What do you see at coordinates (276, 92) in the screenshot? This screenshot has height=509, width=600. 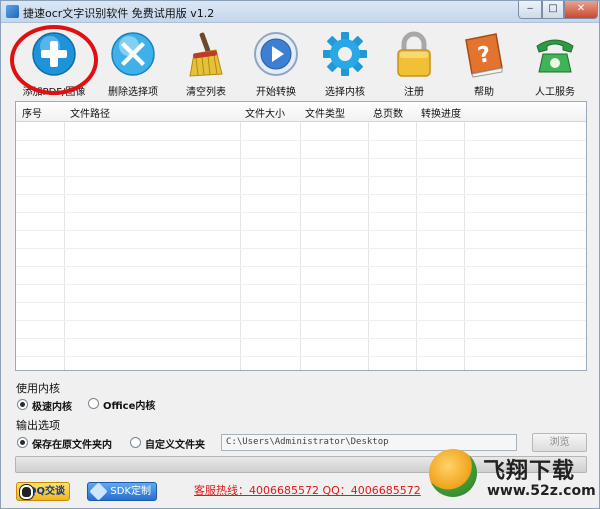 I see `start-convert-label: 开始转换` at bounding box center [276, 92].